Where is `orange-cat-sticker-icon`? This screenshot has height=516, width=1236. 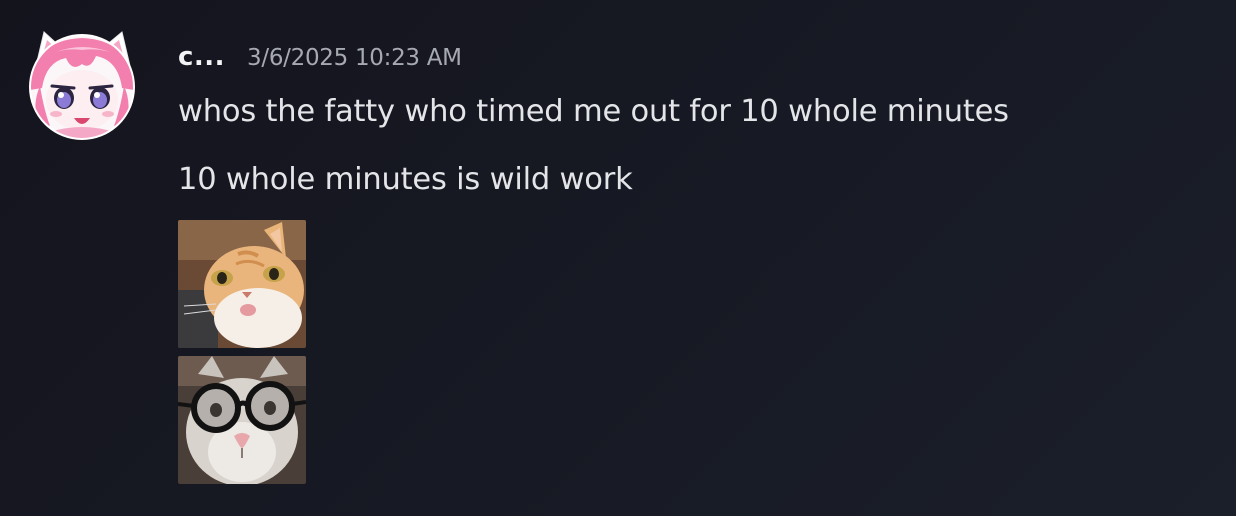
orange-cat-sticker-icon is located at coordinates (242, 284).